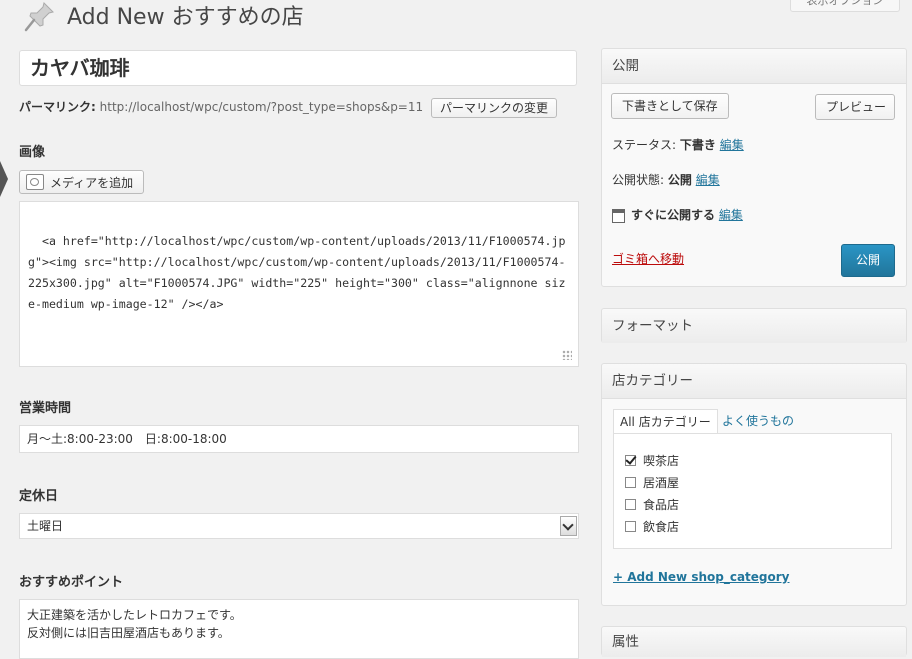 The height and width of the screenshot is (659, 912). I want to click on pushpin-icon, so click(39, 17).